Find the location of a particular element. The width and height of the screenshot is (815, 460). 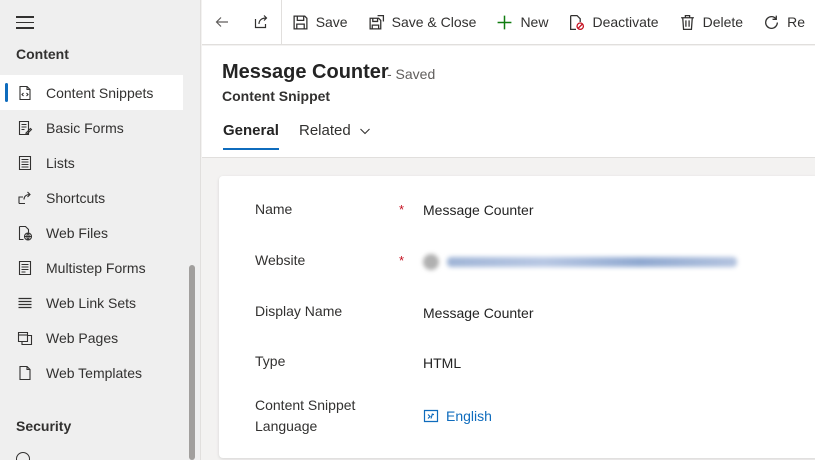

sidebar-item-web-templates: Web Templates is located at coordinates (95, 372).